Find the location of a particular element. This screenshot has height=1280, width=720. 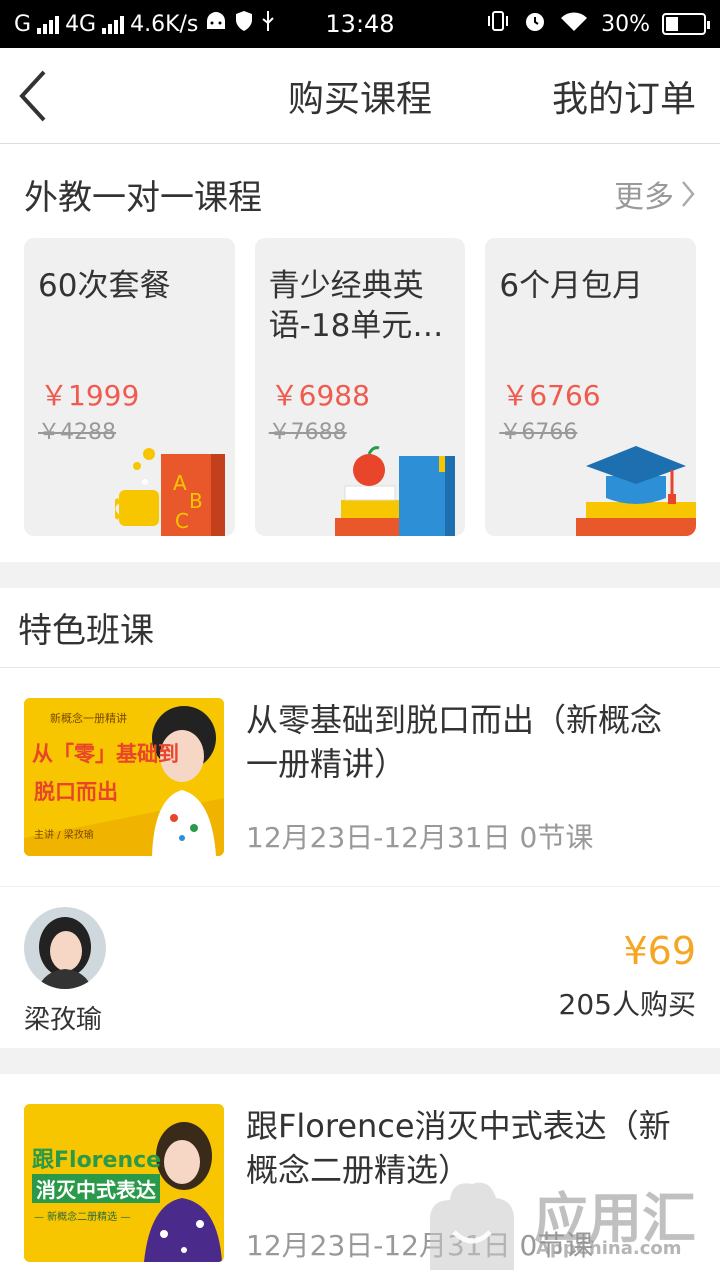

course-title: 跟Florence消灭中式表达（新概念二册精选） is located at coordinates (458, 1148).